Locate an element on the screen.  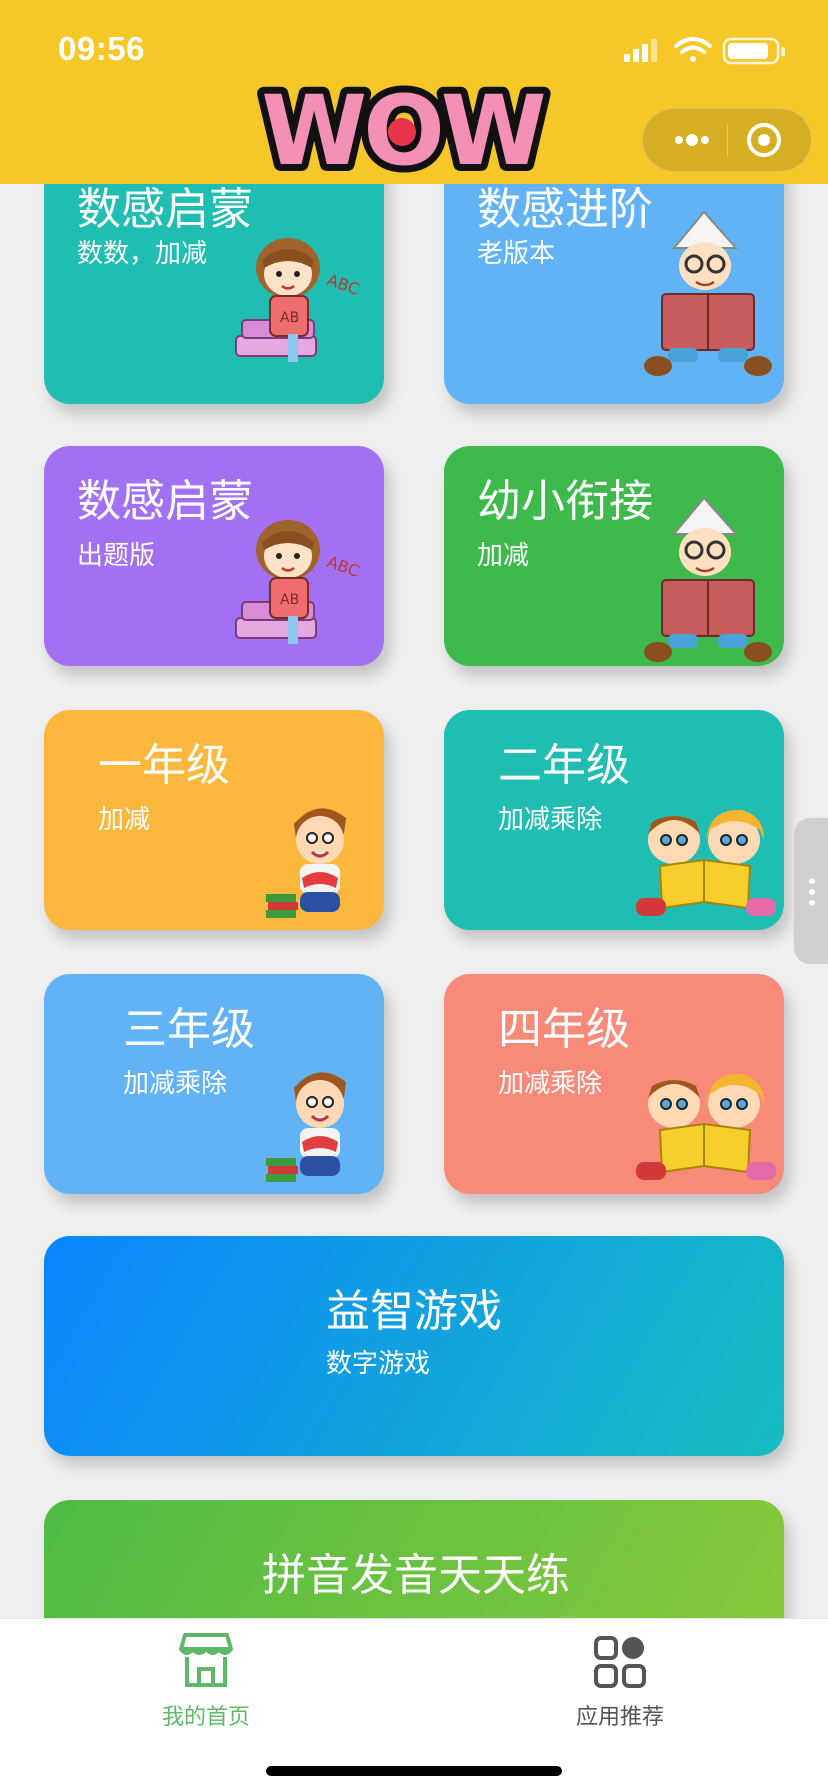
card-subtitle: 数字游戏 is located at coordinates (378, 1364).